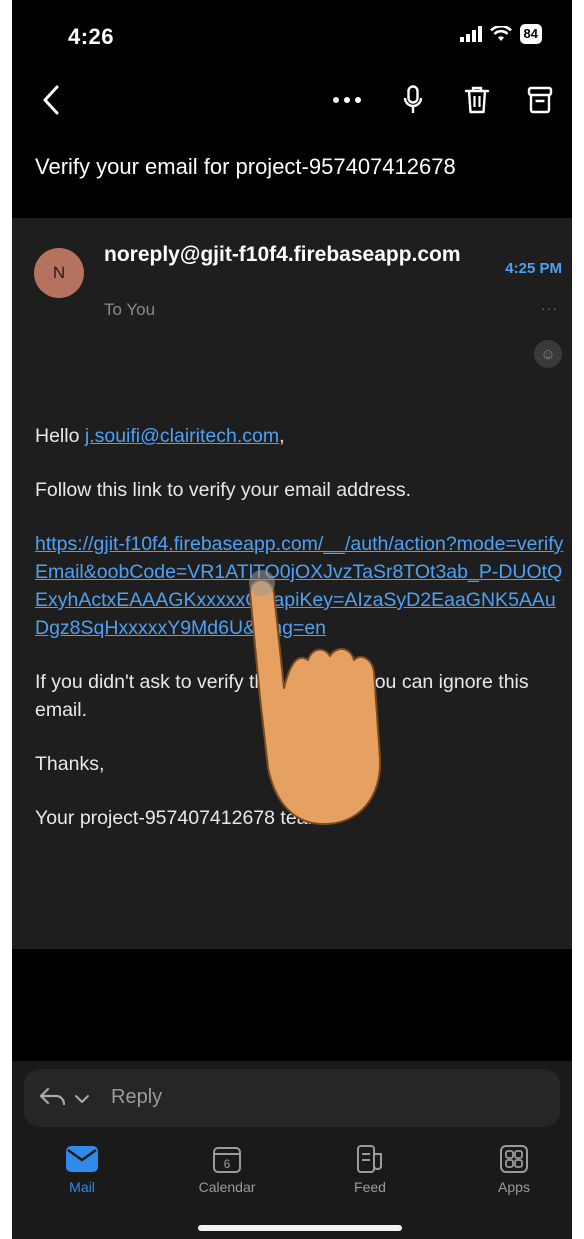 This screenshot has height=1239, width=584. Describe the element at coordinates (370, 1187) in the screenshot. I see `tab-feed-label: Feed` at that location.